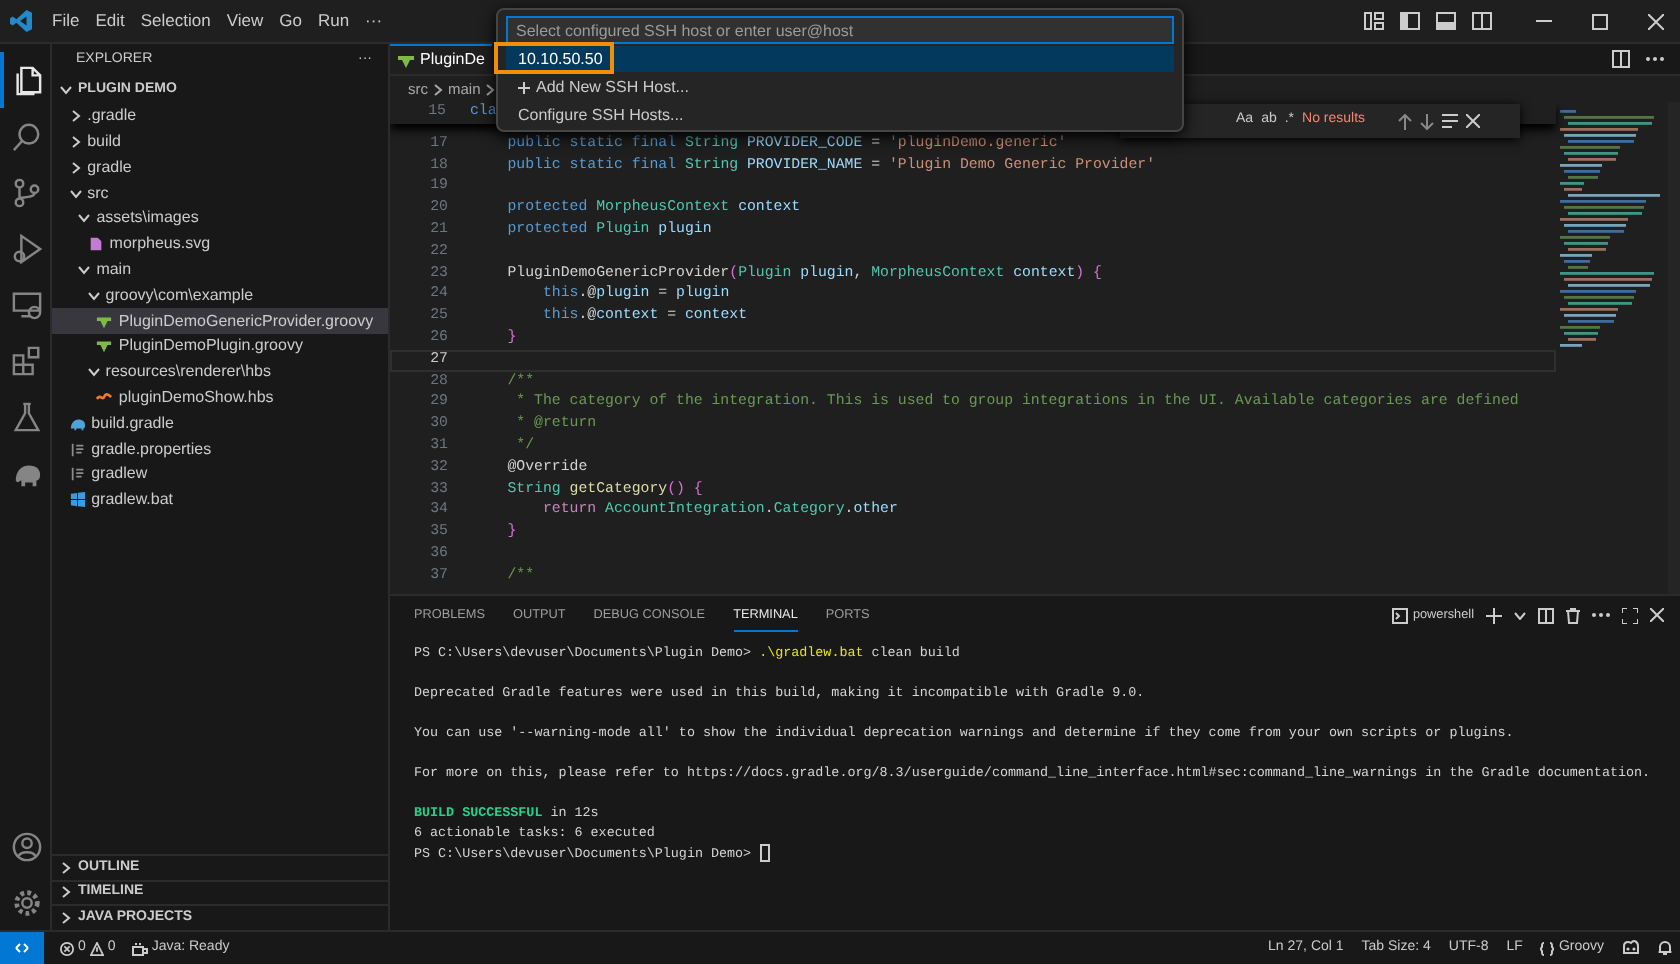 The width and height of the screenshot is (1680, 964). What do you see at coordinates (220, 142) in the screenshot?
I see `tree-item: build` at bounding box center [220, 142].